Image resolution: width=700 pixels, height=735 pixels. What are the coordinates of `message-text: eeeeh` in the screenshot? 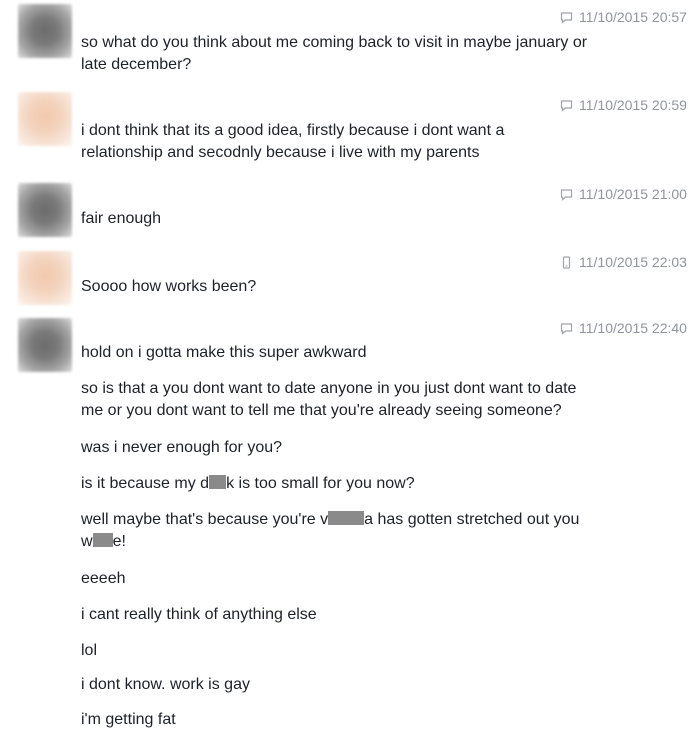 It's located at (103, 578).